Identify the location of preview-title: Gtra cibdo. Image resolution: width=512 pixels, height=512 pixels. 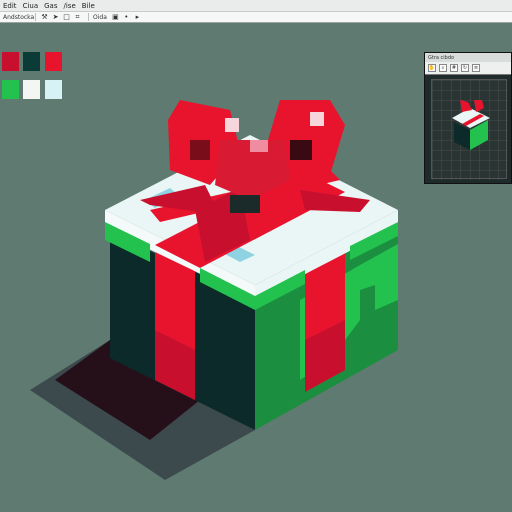
(468, 57).